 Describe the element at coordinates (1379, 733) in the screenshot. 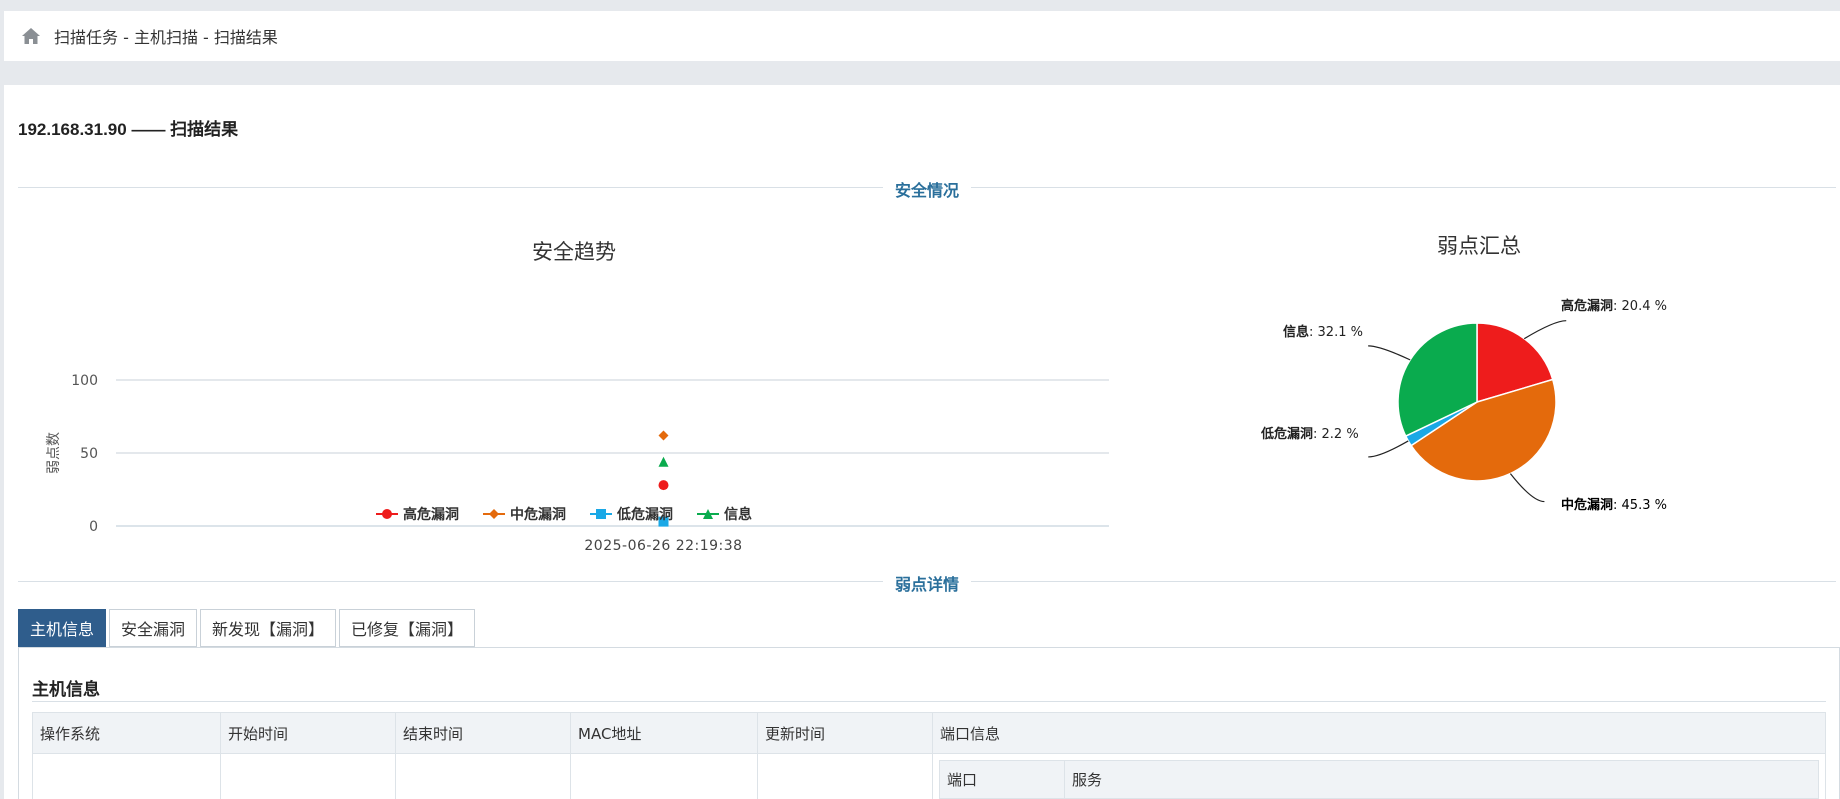

I see `col-port-info: 端口信息` at that location.